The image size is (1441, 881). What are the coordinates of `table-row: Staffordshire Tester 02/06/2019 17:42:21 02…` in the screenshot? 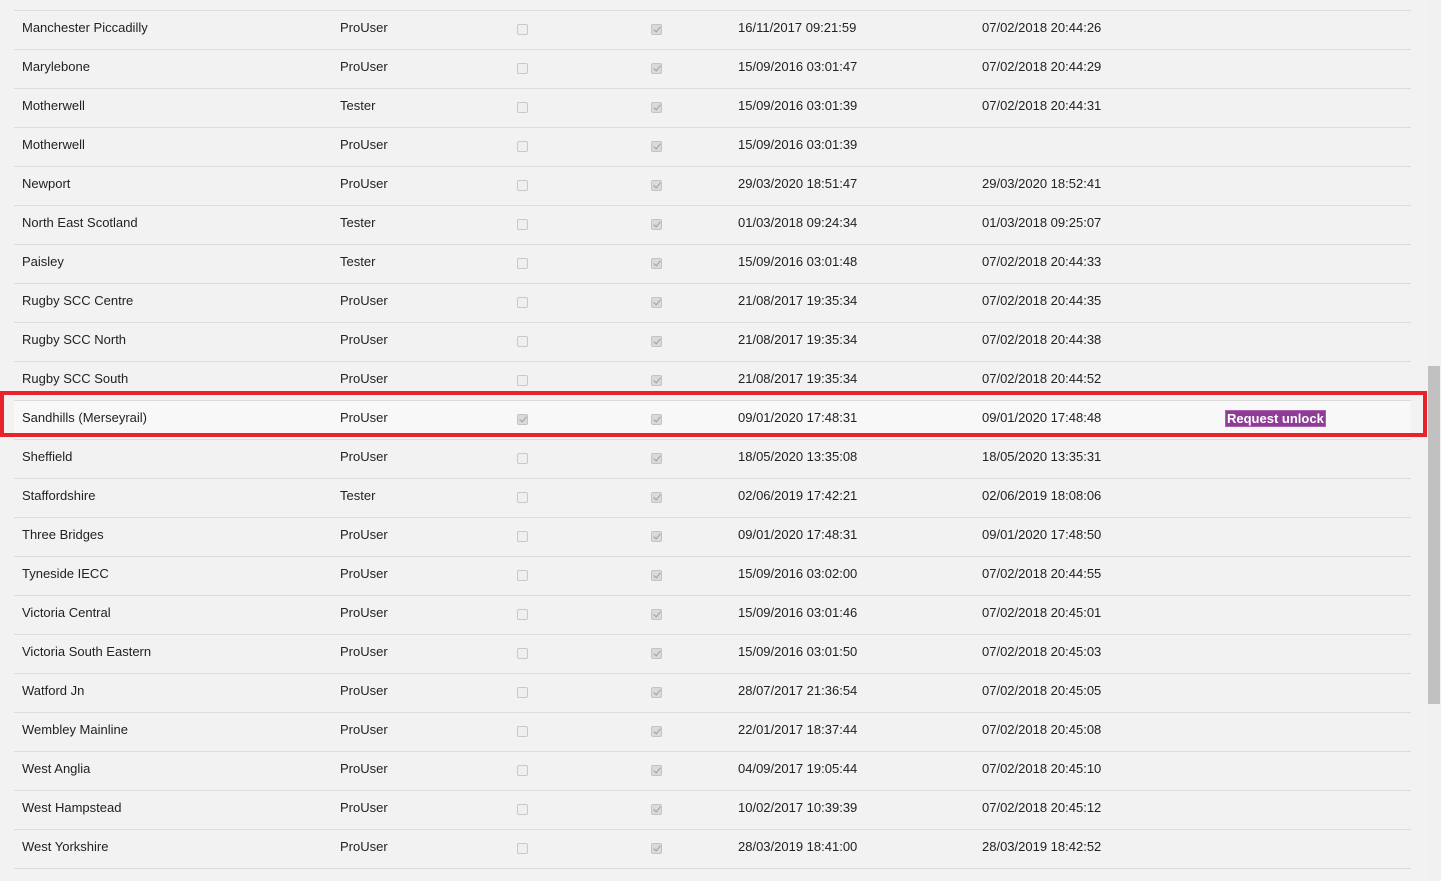 It's located at (712, 498).